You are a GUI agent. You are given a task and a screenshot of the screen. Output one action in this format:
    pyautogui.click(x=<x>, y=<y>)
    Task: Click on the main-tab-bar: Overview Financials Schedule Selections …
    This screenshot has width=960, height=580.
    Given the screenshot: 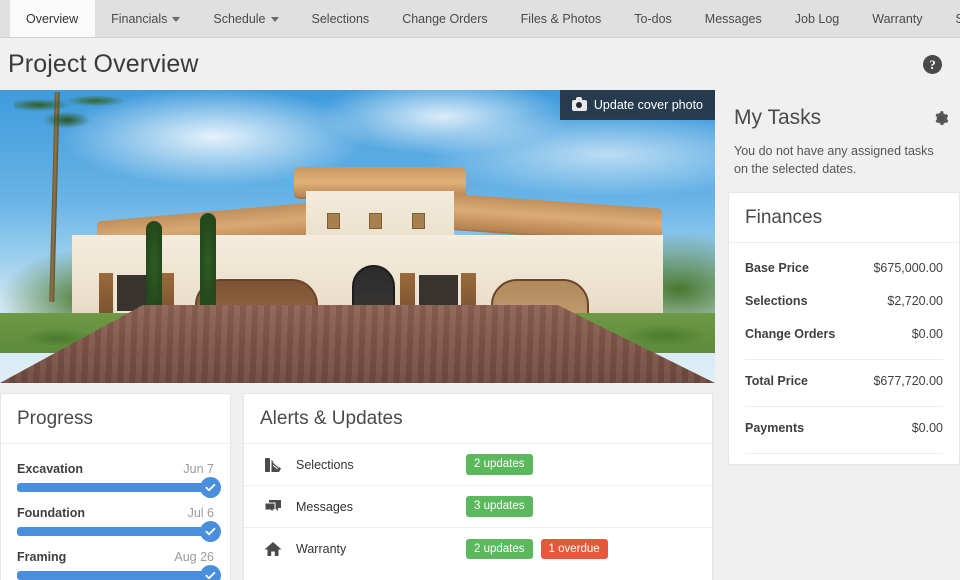 What is the action you would take?
    pyautogui.click(x=480, y=19)
    